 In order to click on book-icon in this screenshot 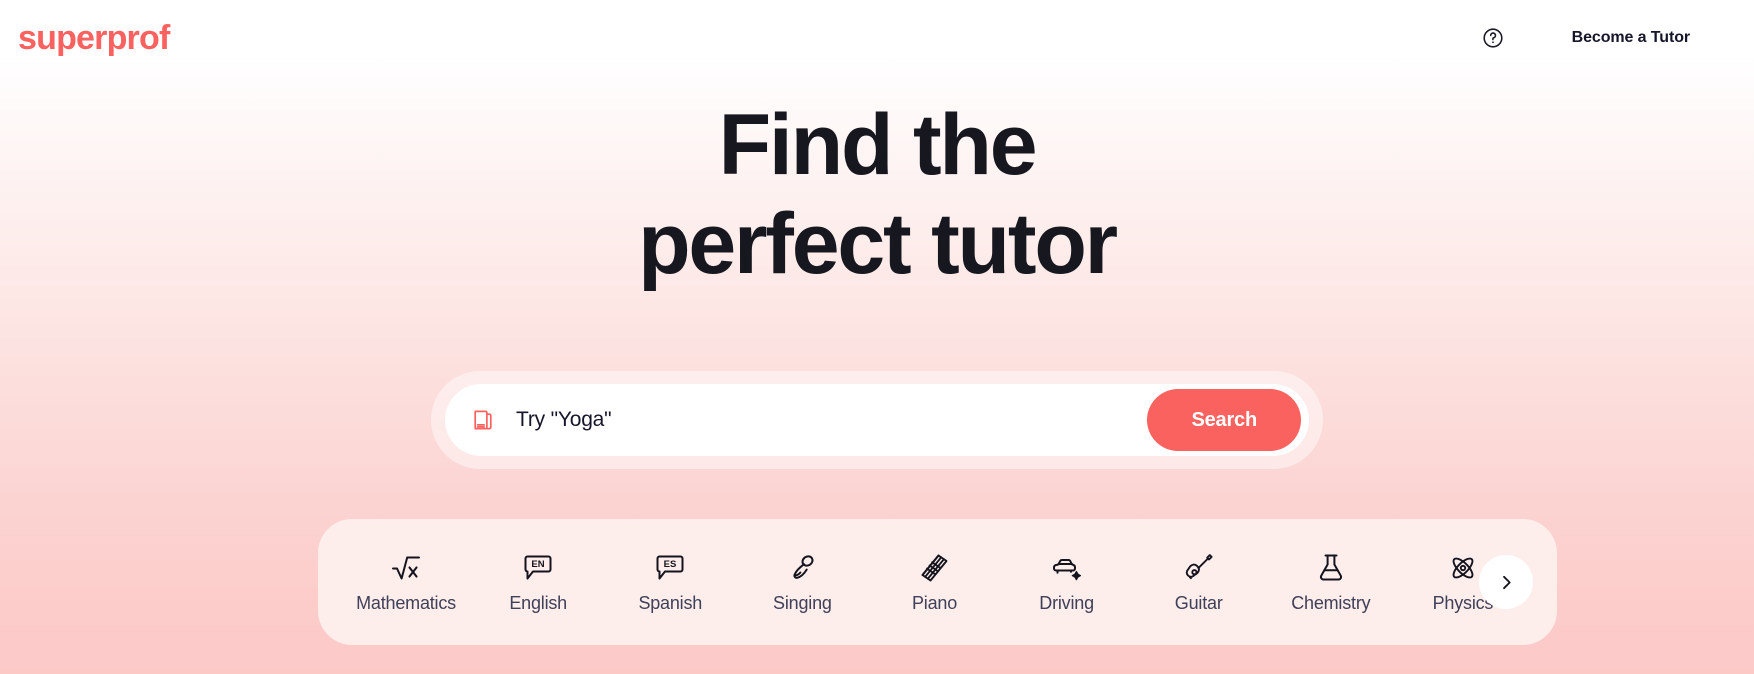, I will do `click(483, 420)`.